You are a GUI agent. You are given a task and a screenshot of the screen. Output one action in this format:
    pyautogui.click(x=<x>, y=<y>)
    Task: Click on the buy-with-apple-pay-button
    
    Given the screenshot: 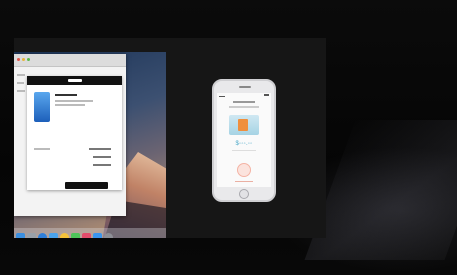 What is the action you would take?
    pyautogui.click(x=86, y=185)
    